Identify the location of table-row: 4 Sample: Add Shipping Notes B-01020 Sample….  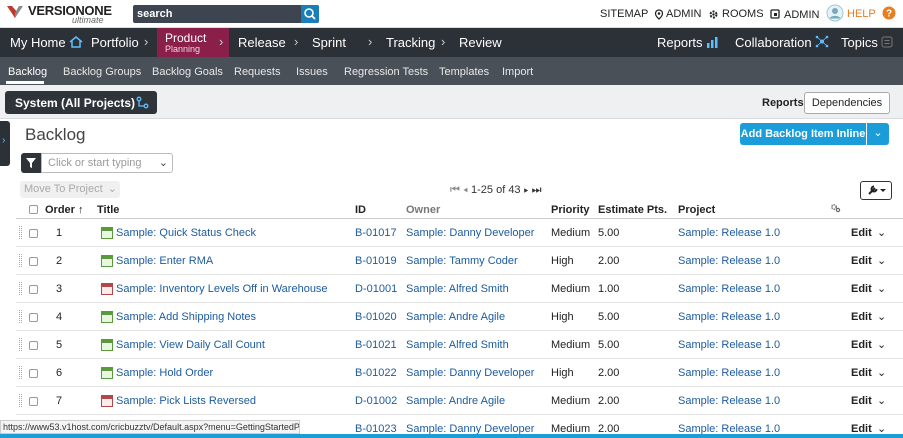
(459, 317).